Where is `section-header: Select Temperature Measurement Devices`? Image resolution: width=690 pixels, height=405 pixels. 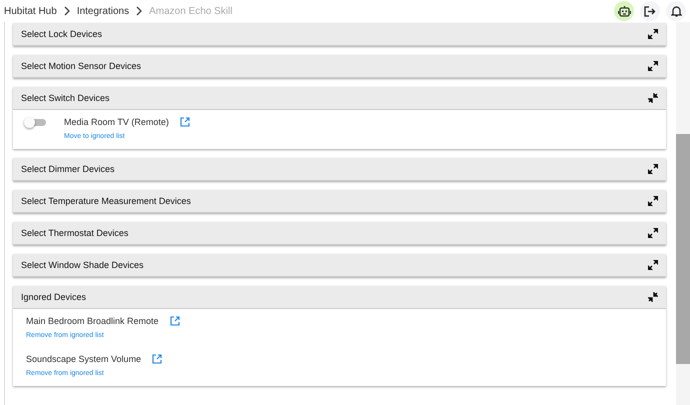 section-header: Select Temperature Measurement Devices is located at coordinates (339, 201).